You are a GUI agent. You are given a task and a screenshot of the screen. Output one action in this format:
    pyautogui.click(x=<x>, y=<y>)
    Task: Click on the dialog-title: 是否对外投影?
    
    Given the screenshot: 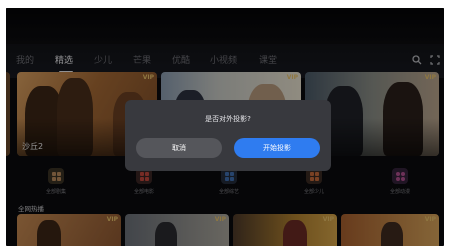 What is the action you would take?
    pyautogui.click(x=228, y=119)
    